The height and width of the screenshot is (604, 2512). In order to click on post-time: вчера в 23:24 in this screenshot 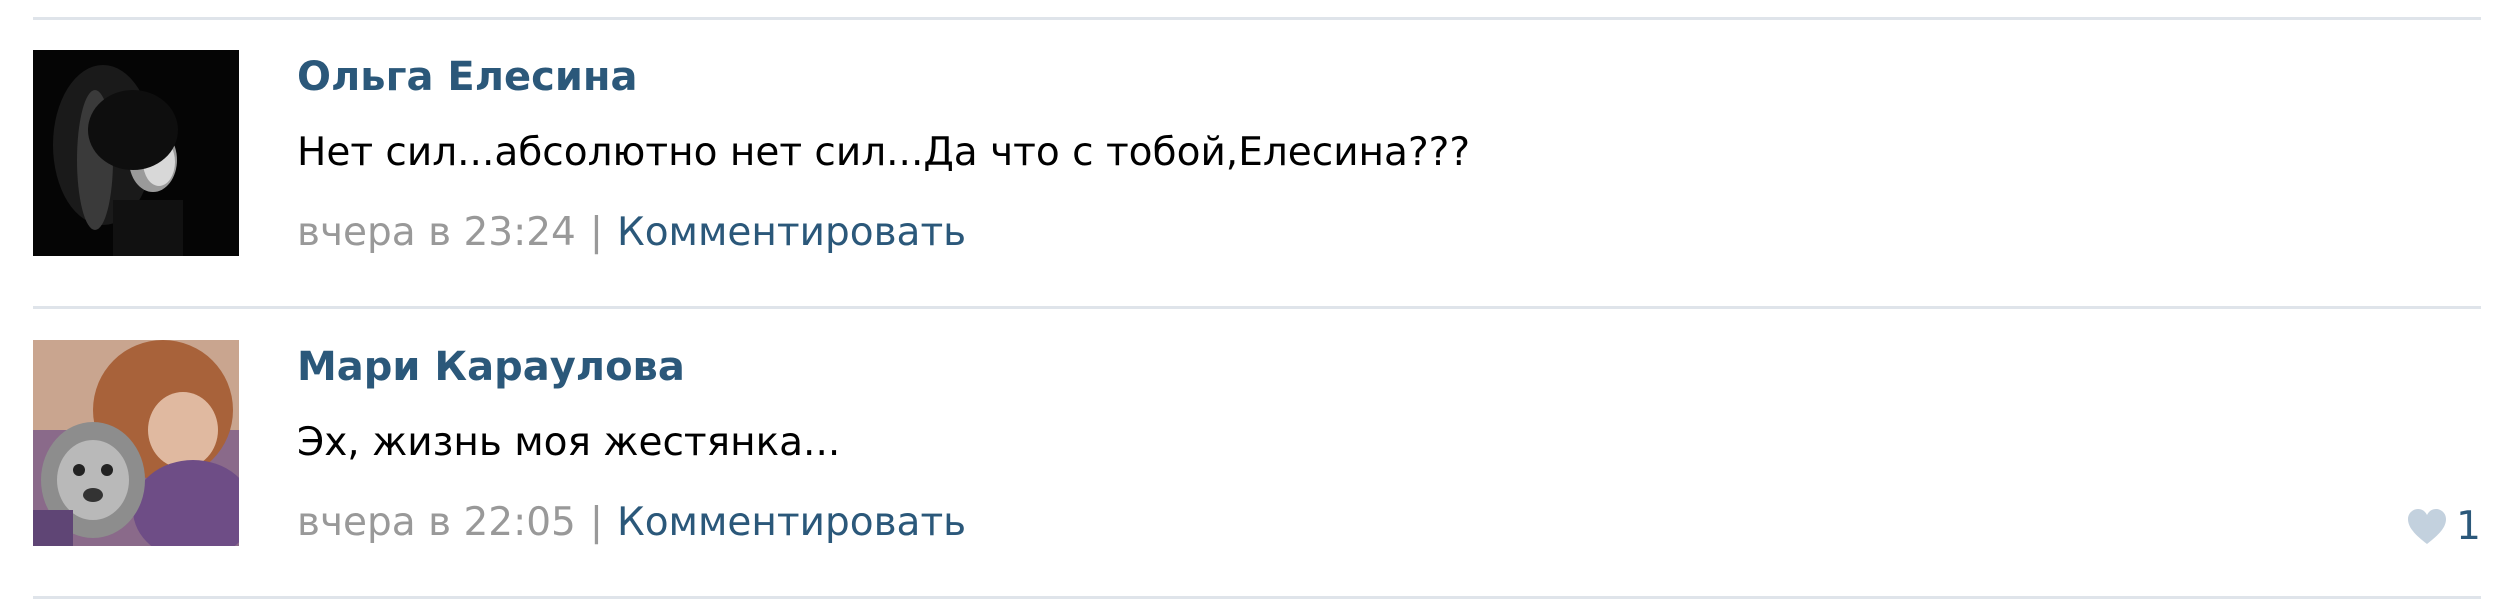, I will do `click(436, 232)`.